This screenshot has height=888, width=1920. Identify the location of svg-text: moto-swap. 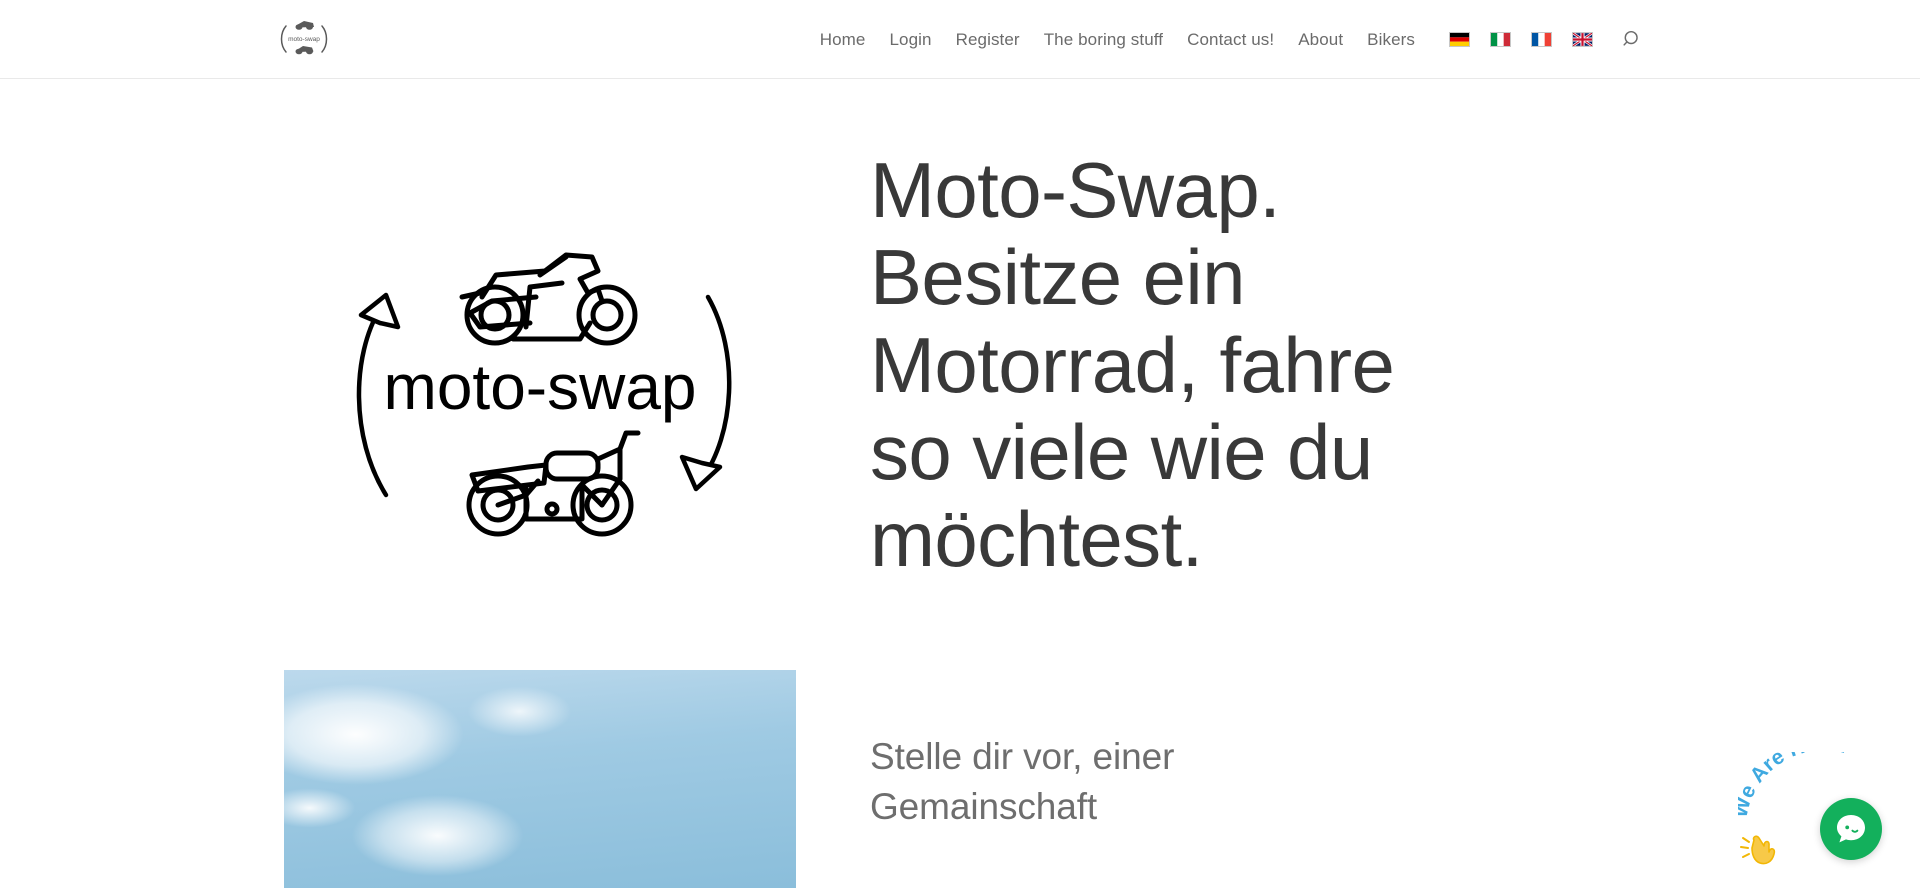
(304, 39).